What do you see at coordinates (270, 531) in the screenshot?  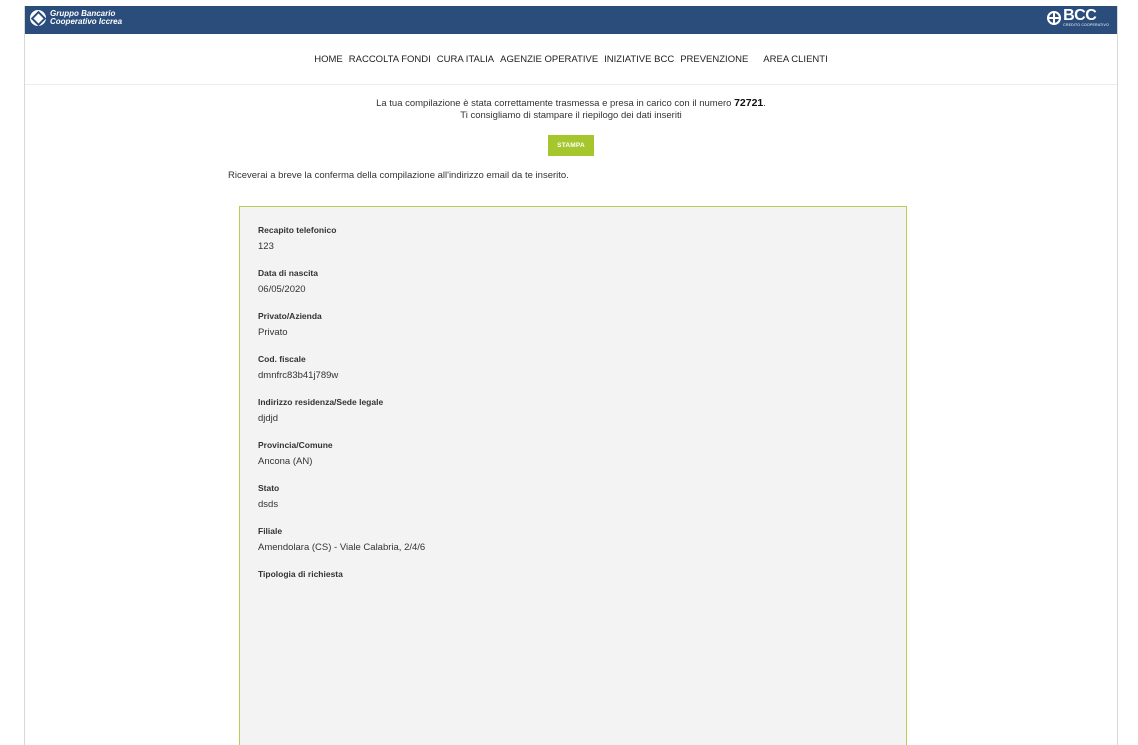 I see `summary-field-label: Filiale` at bounding box center [270, 531].